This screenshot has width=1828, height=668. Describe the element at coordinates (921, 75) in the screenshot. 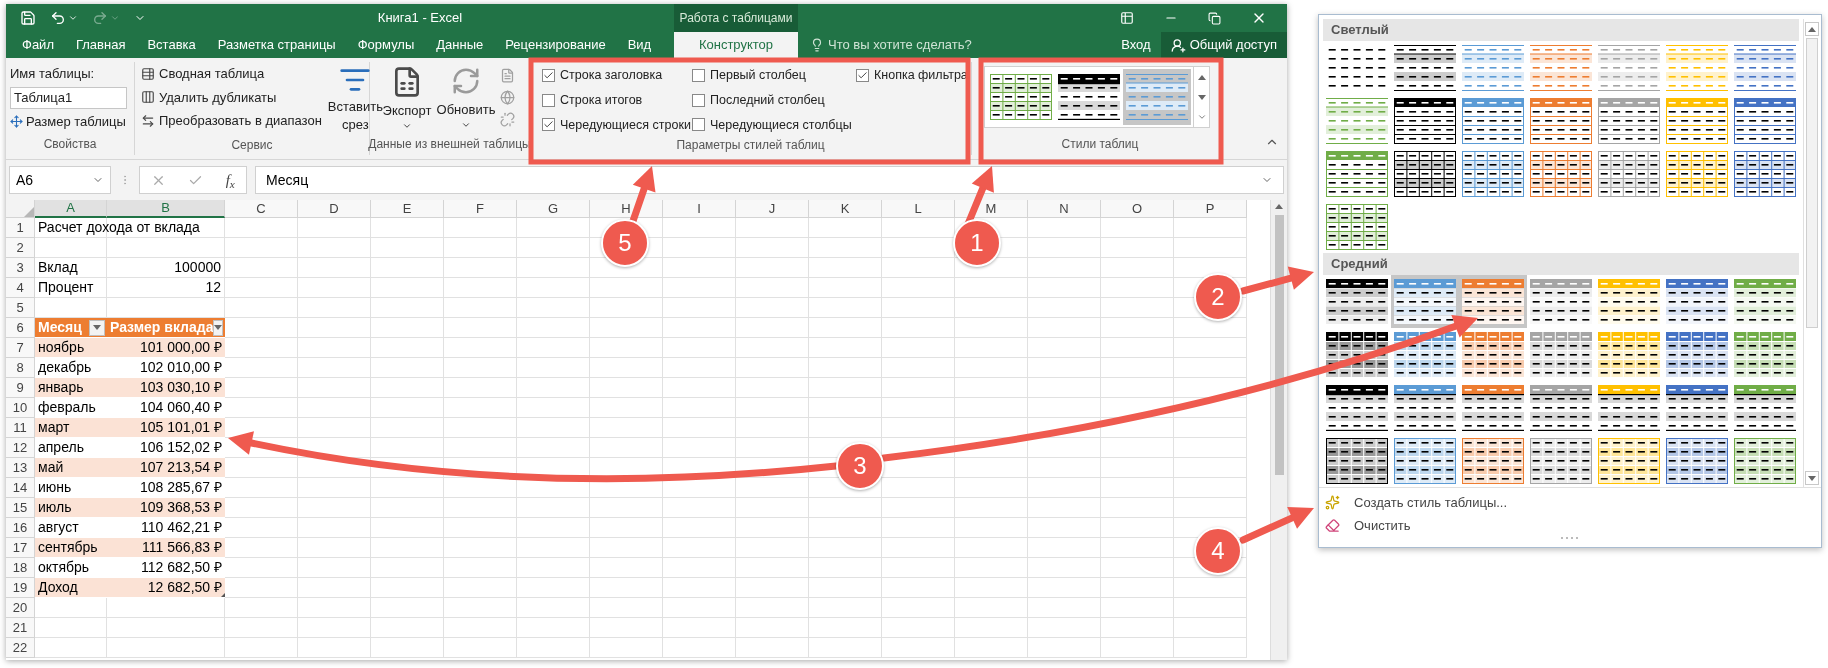

I see `checkbox-label: Кнопка фильтра` at that location.